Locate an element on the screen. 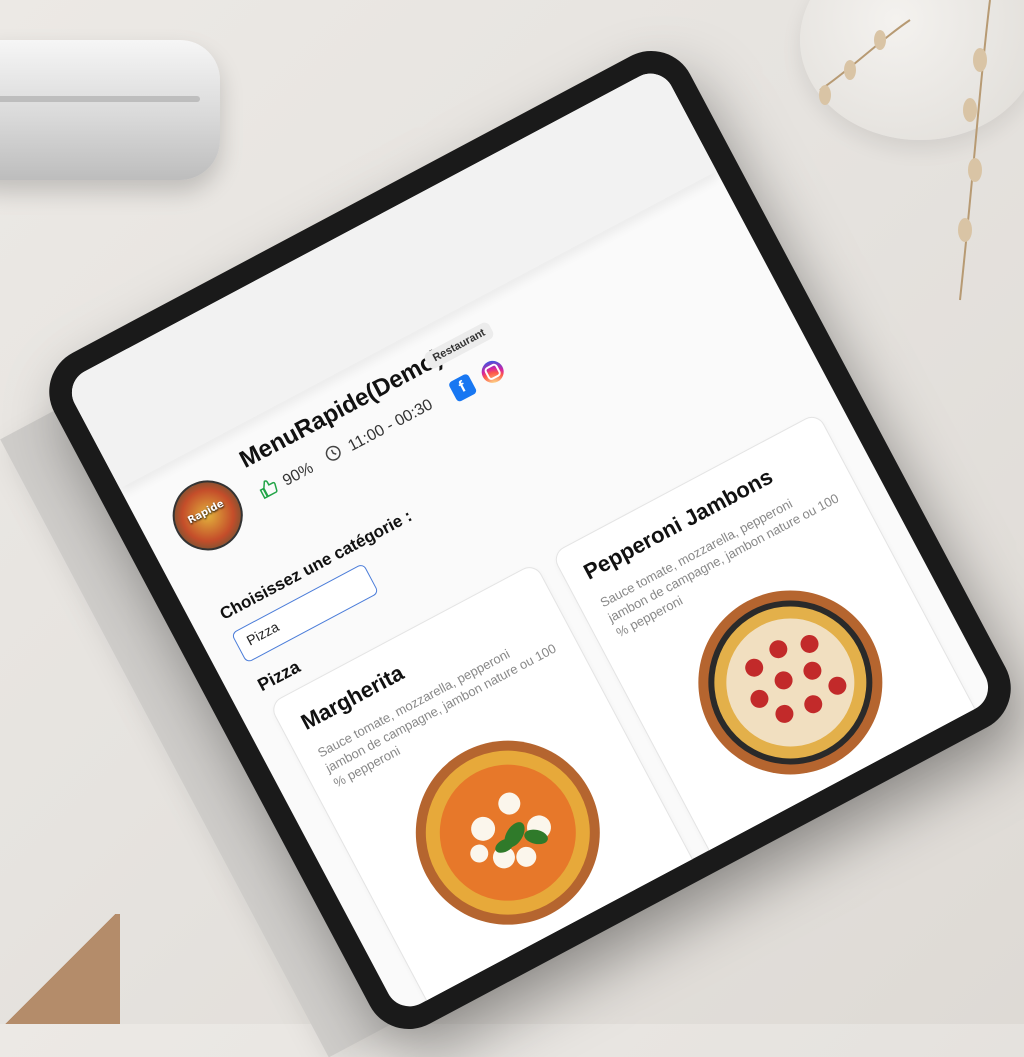 This screenshot has height=1057, width=1024. thumbs-up-icon is located at coordinates (269, 490).